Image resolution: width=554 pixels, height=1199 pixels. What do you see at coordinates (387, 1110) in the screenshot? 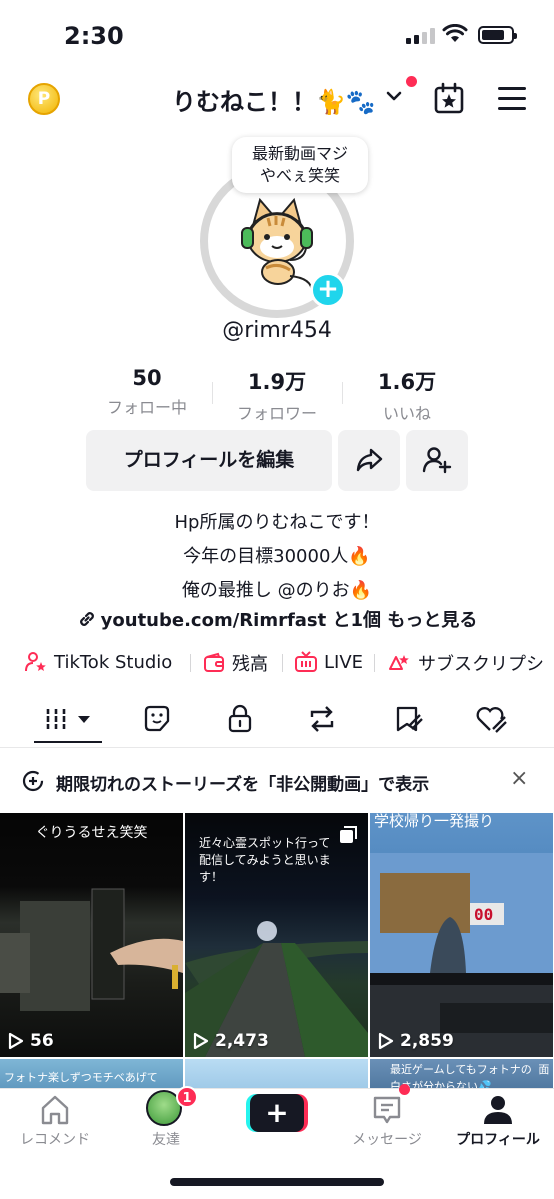
I see `message-icon` at bounding box center [387, 1110].